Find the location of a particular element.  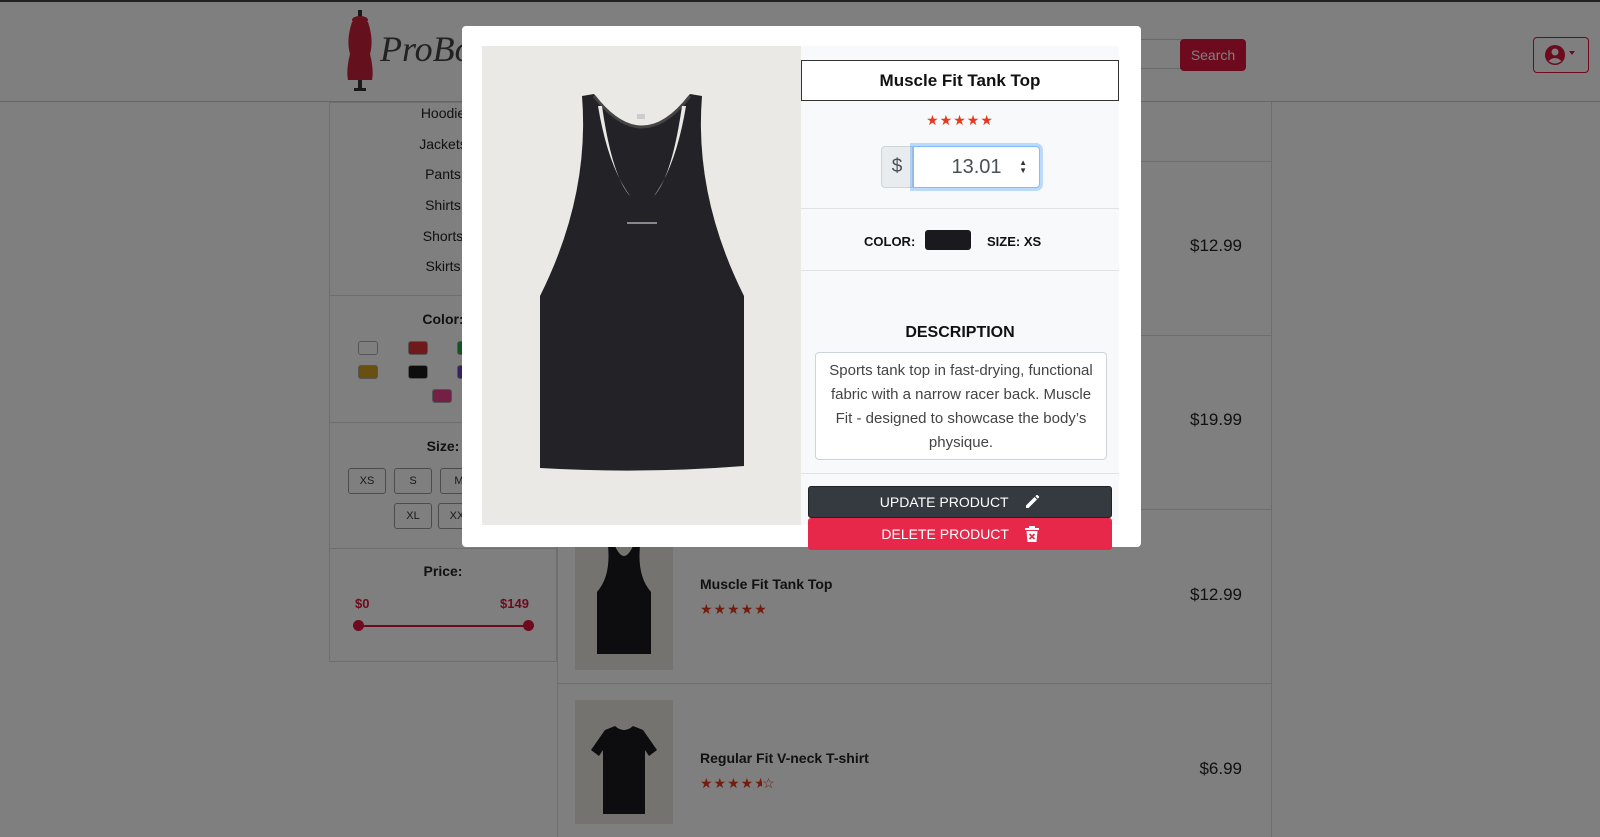

delete-button-label: DELETE PRODUCT is located at coordinates (945, 534).